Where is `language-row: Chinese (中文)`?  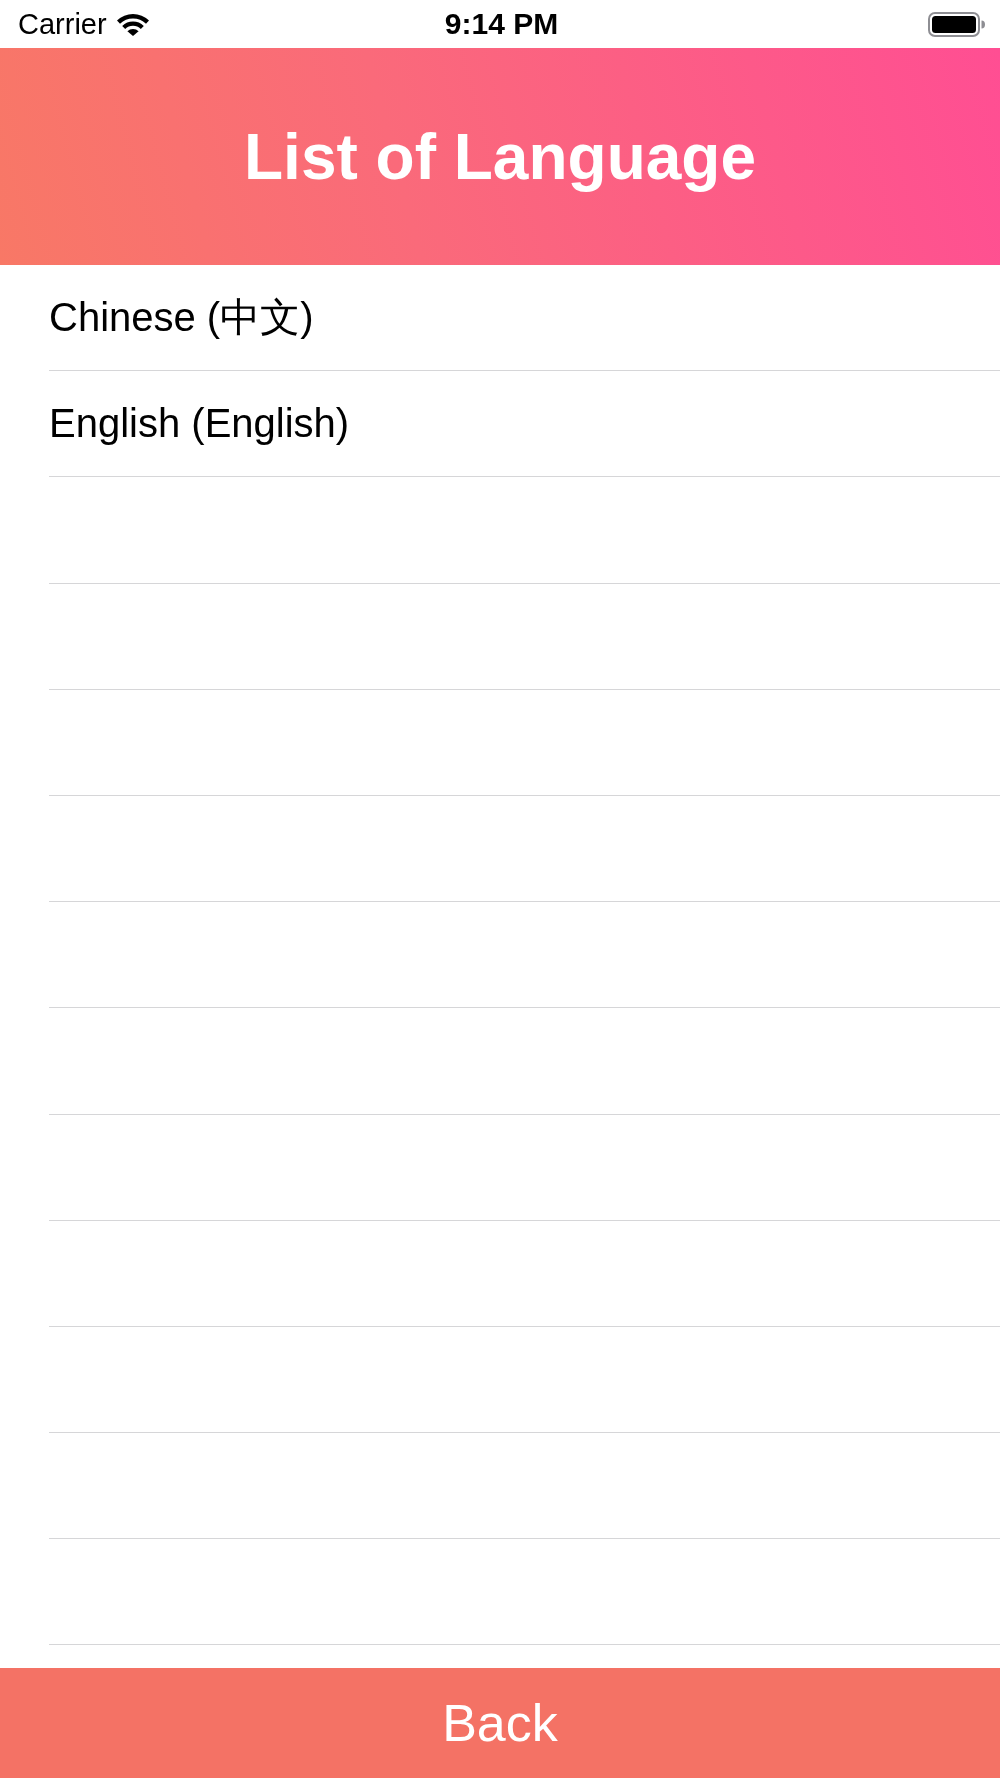 language-row: Chinese (中文) is located at coordinates (524, 318).